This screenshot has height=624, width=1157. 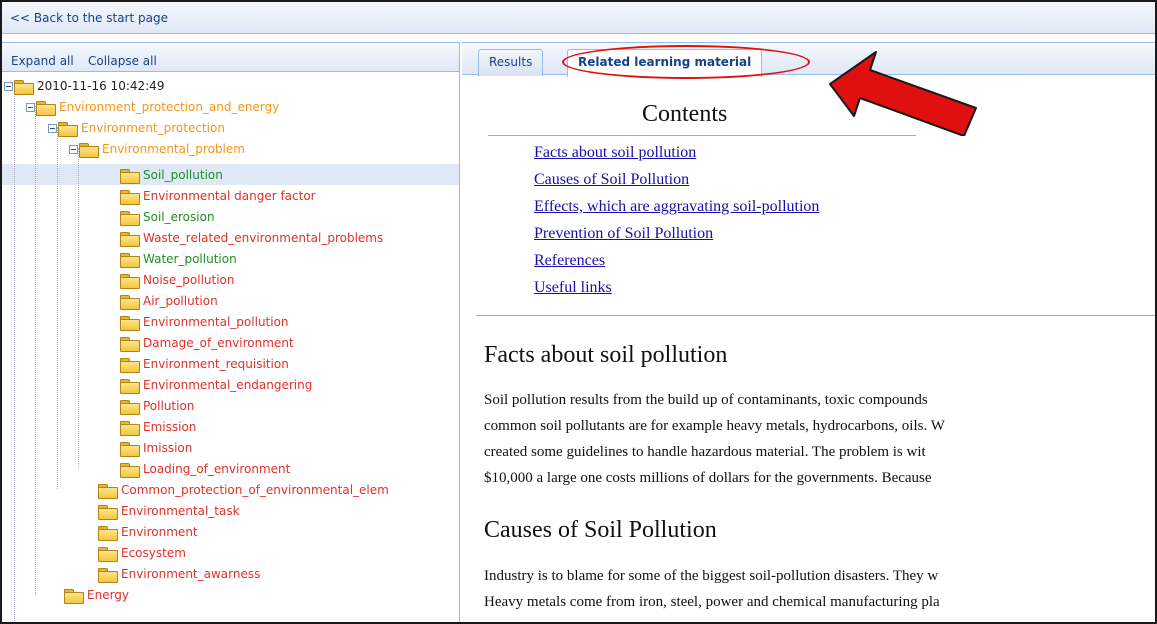 I want to click on tab-results: Results, so click(x=511, y=62).